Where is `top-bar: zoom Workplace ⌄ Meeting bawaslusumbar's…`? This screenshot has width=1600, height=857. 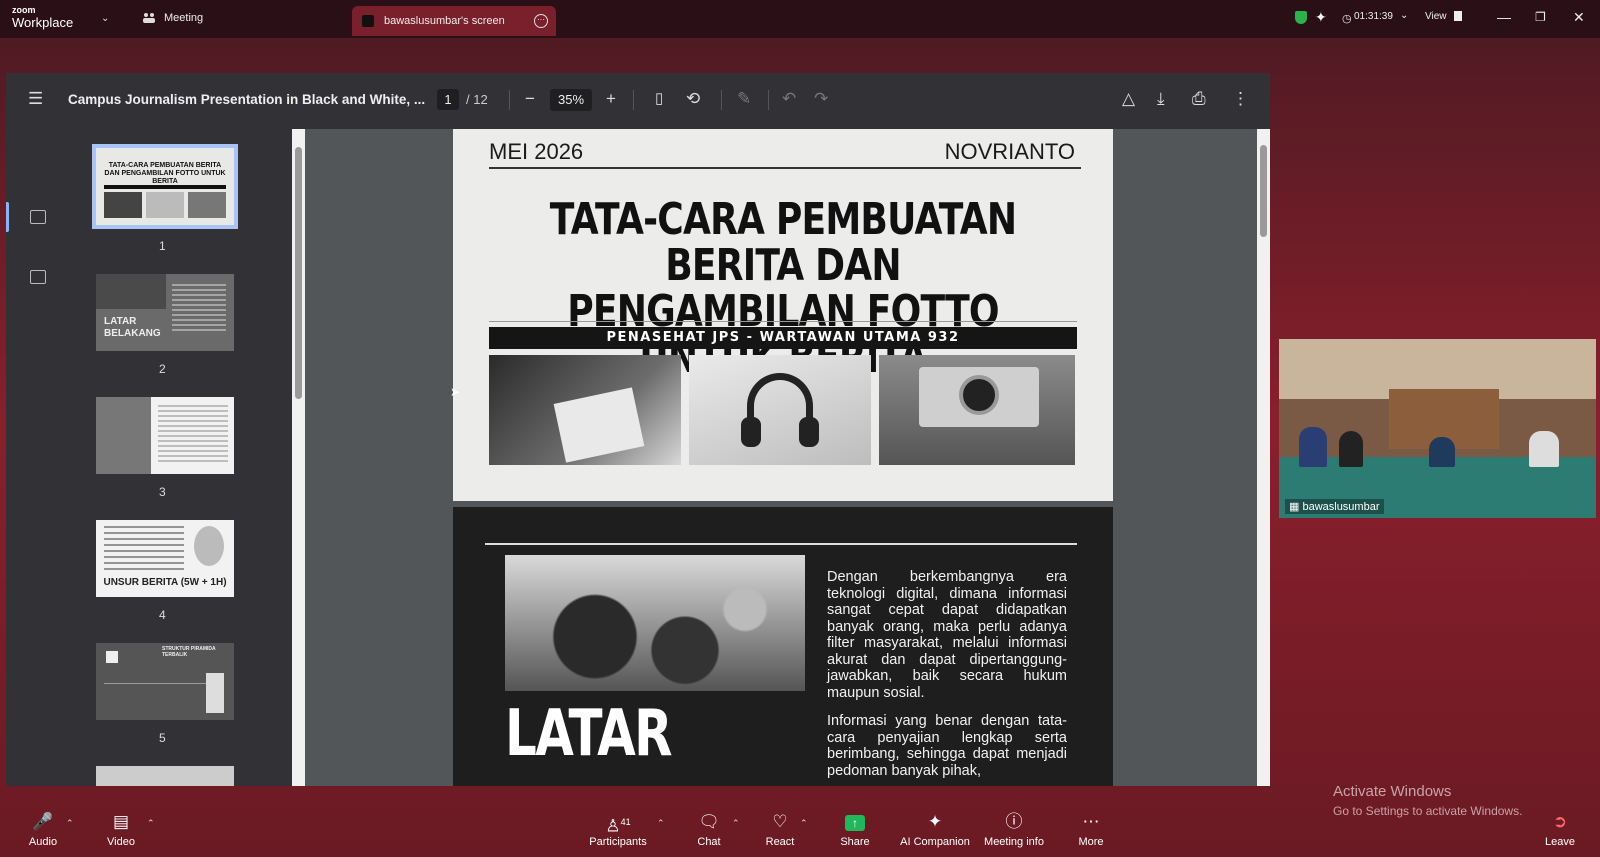
top-bar: zoom Workplace ⌄ Meeting bawaslusumbar's… is located at coordinates (800, 19).